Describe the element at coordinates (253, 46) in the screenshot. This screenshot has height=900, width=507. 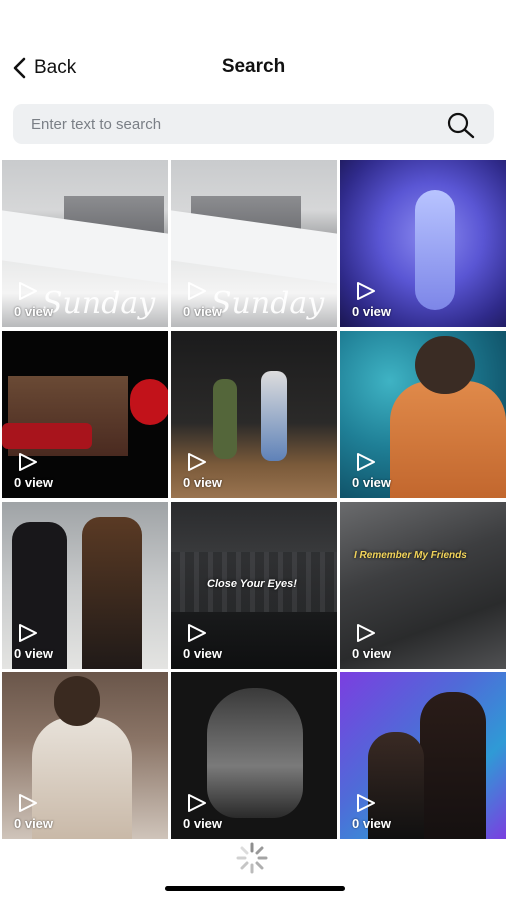
I see `header-bar: Back Search` at that location.